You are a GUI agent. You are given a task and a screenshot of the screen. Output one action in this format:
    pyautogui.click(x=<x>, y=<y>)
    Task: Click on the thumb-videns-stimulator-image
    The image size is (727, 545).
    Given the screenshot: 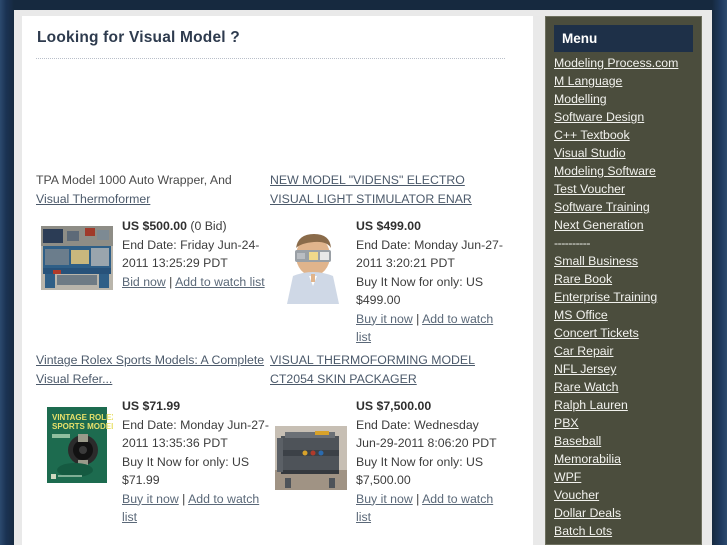 What is the action you would take?
    pyautogui.click(x=311, y=265)
    